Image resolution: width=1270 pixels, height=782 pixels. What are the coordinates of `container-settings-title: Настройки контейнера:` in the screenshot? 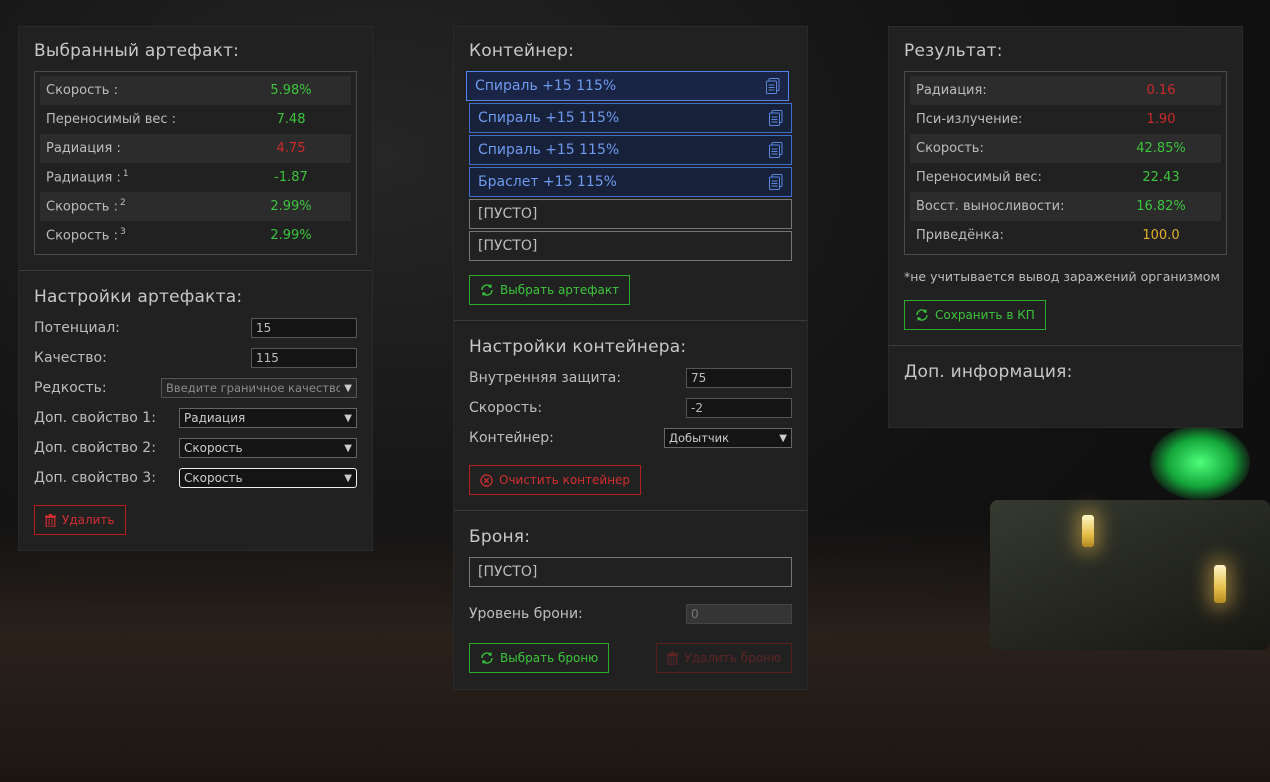 It's located at (578, 347).